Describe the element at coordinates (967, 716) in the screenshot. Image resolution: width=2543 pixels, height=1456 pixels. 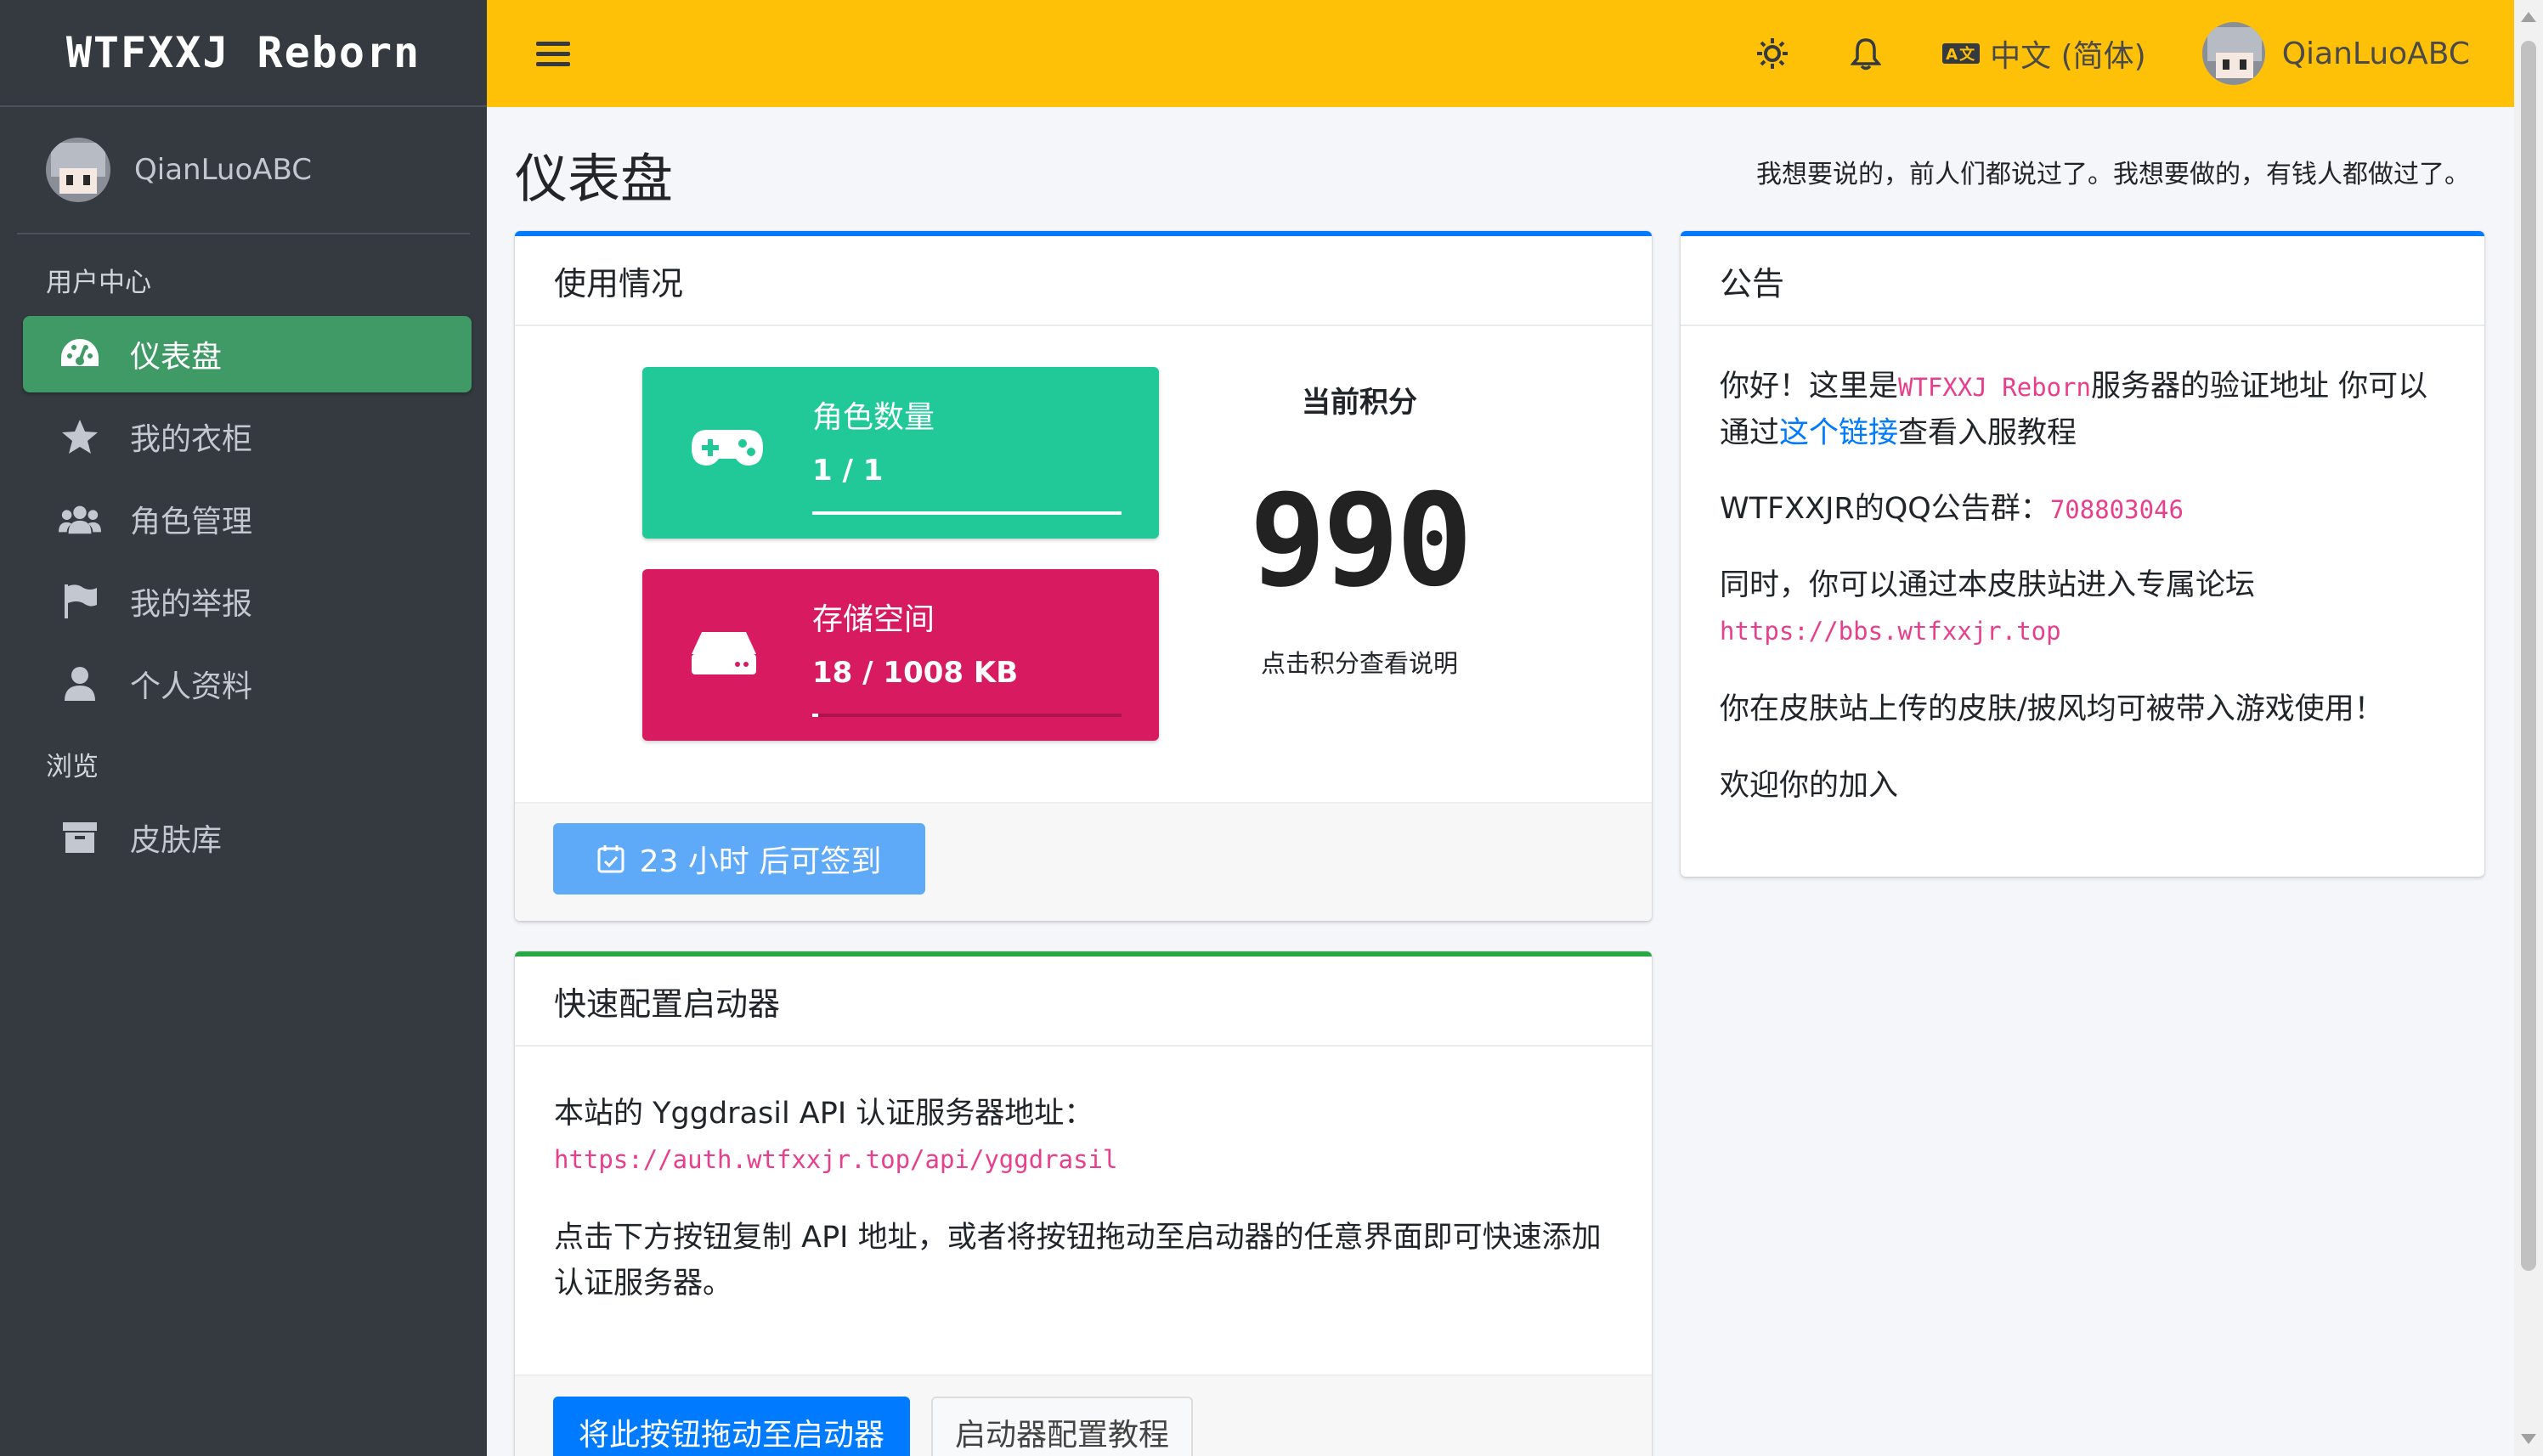
I see `storage-progress` at that location.